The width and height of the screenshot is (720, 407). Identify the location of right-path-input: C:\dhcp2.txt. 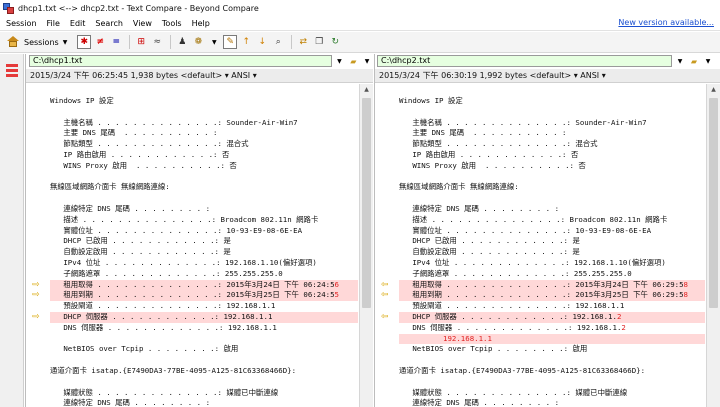
(524, 61).